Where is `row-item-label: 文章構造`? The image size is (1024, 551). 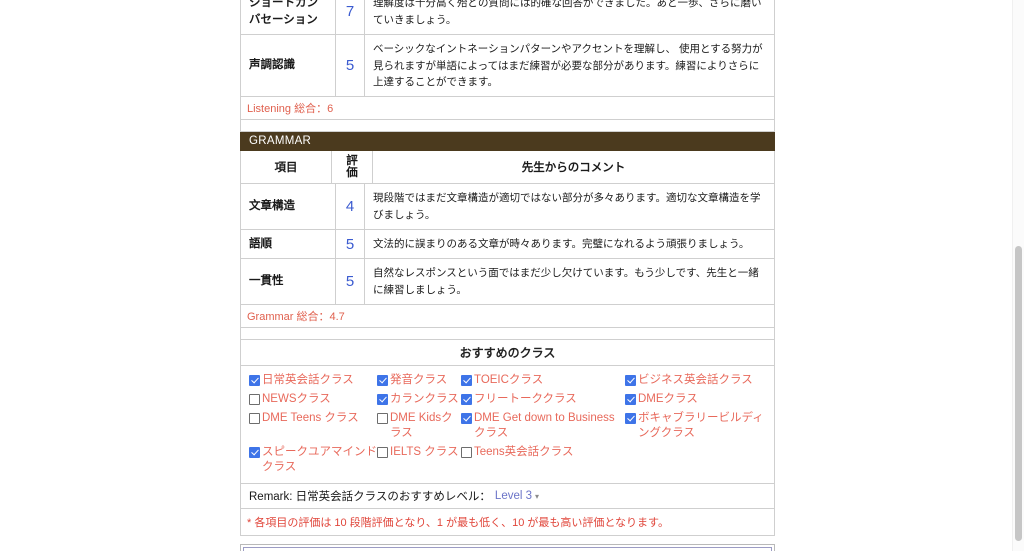 row-item-label: 文章構造 is located at coordinates (288, 206).